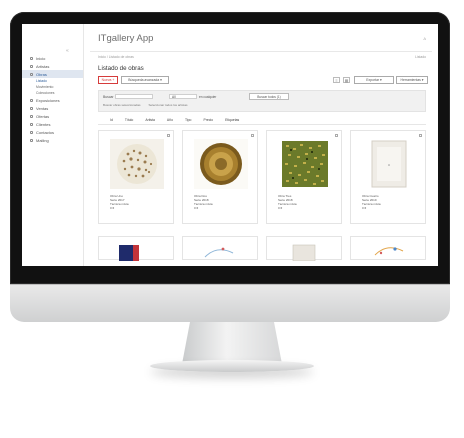 The height and width of the screenshot is (438, 464). What do you see at coordinates (31, 74) in the screenshot?
I see `image-icon` at bounding box center [31, 74].